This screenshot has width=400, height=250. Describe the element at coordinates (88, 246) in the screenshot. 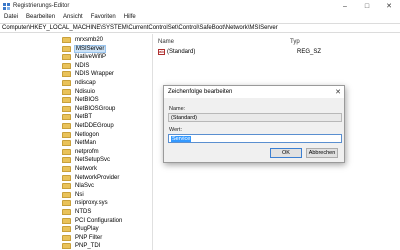

I see `tree-item-label: PNP_TDI` at that location.